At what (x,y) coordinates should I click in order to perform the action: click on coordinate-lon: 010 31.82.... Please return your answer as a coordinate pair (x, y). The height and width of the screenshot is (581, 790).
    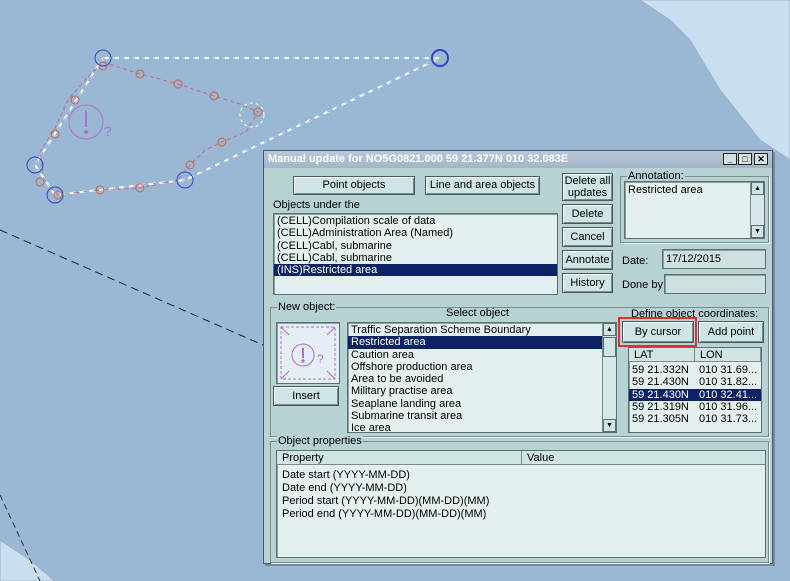
    Looking at the image, I should click on (728, 382).